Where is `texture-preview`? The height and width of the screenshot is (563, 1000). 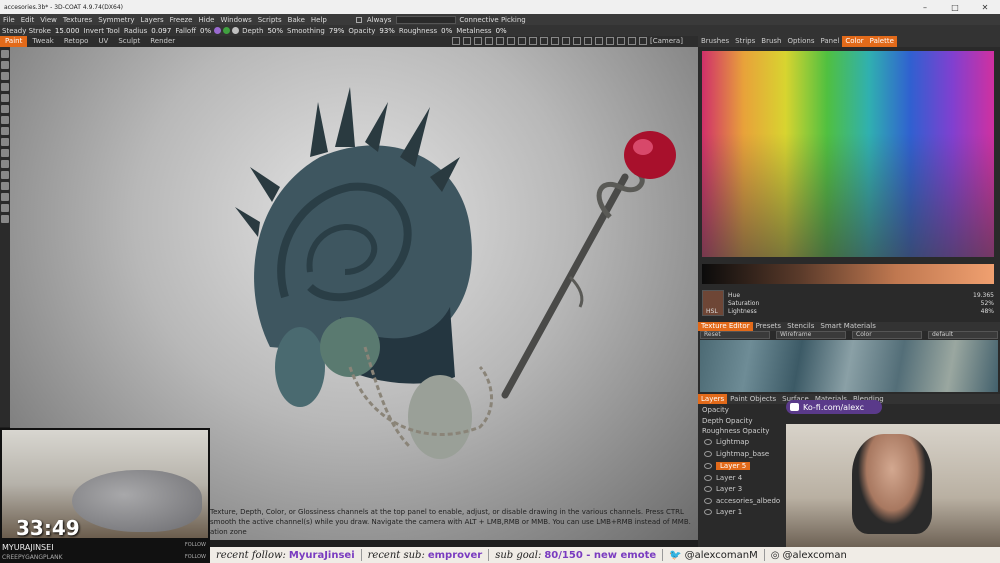 texture-preview is located at coordinates (849, 366).